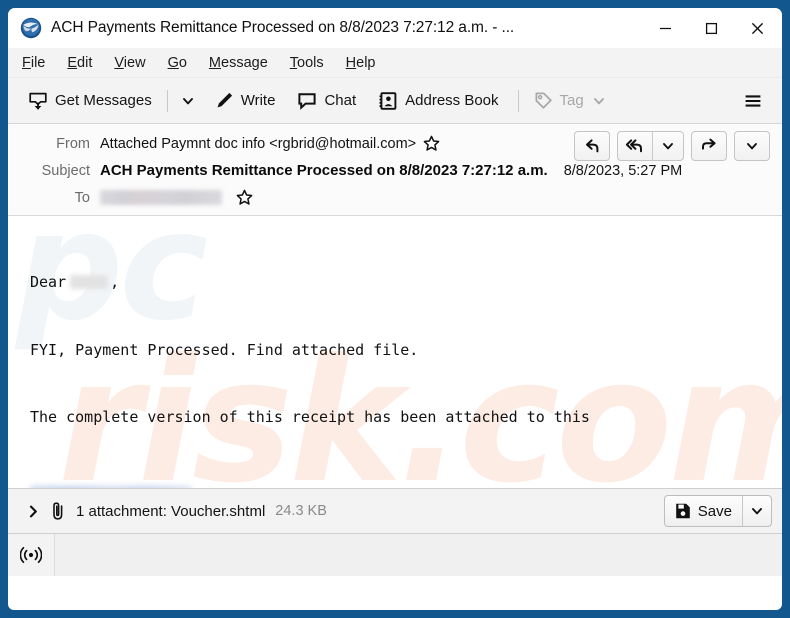 This screenshot has width=790, height=618. I want to click on chevron-right-icon, so click(33, 511).